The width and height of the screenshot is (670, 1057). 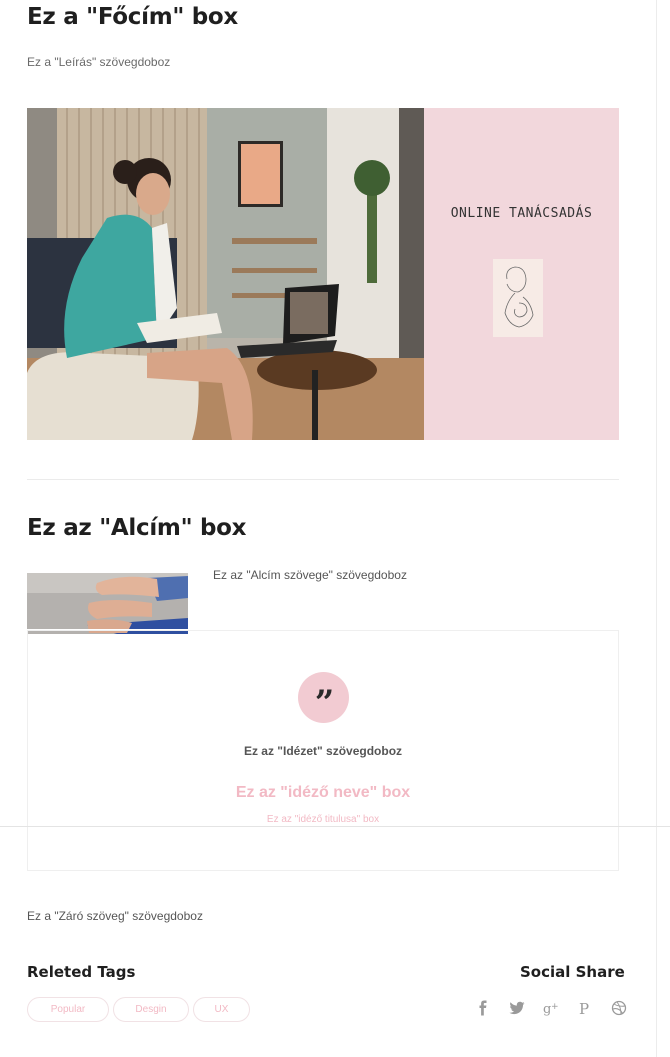 I want to click on tag-desgin: Desgin, so click(x=151, y=1009).